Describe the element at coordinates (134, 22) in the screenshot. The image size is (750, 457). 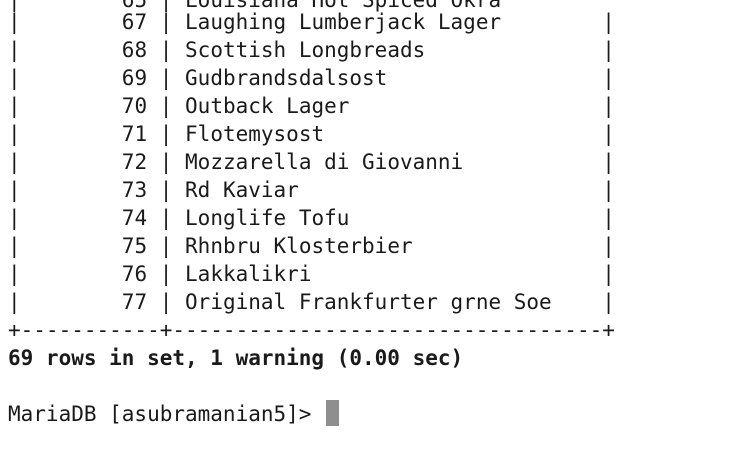
I see `row-id: 67` at that location.